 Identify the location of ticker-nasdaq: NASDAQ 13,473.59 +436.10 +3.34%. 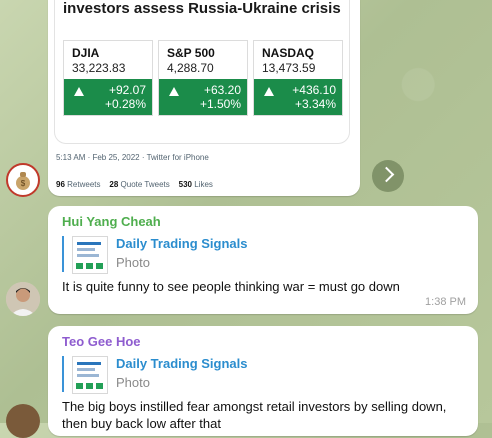
(298, 78).